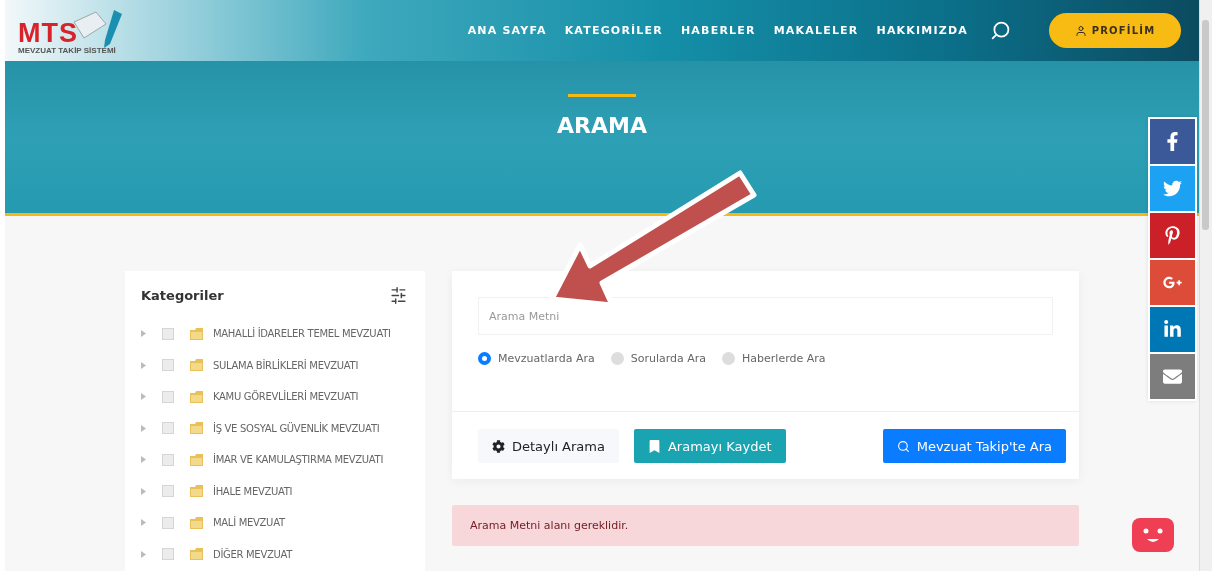  Describe the element at coordinates (498, 446) in the screenshot. I see `gear-icon` at that location.